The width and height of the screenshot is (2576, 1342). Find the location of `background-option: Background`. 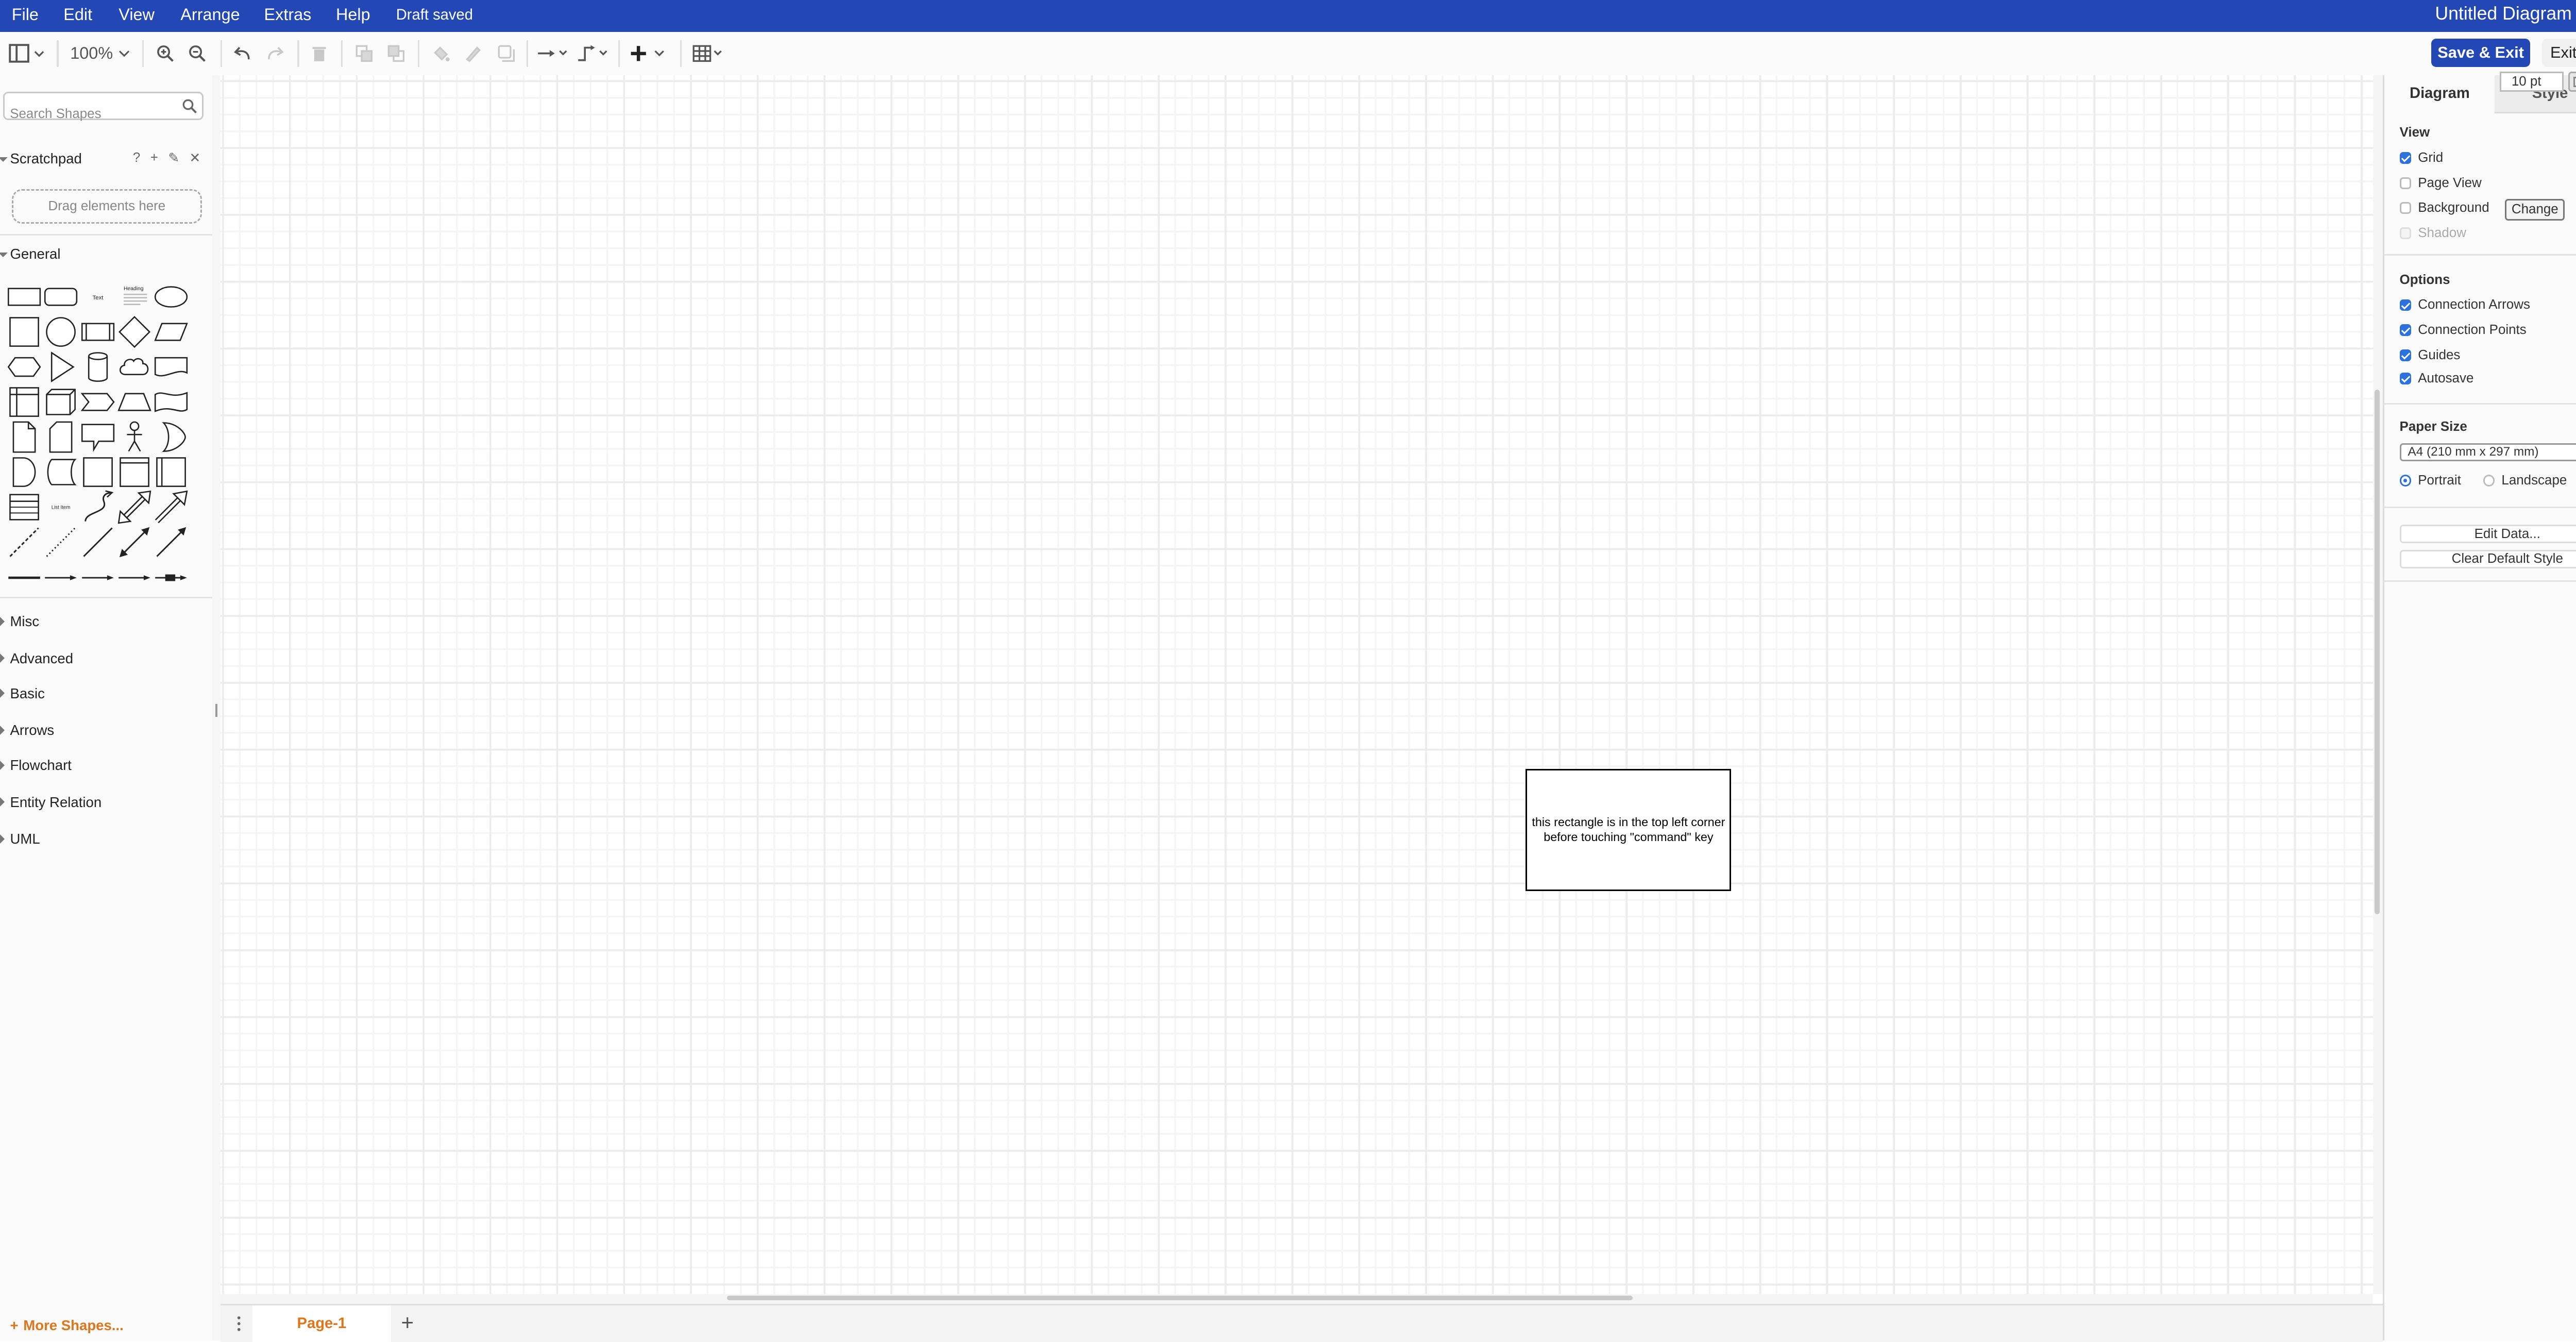

background-option: Background is located at coordinates (2444, 208).